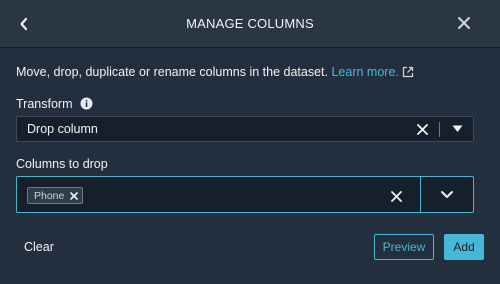  Describe the element at coordinates (49, 195) in the screenshot. I see `column-token-label: Phone` at that location.